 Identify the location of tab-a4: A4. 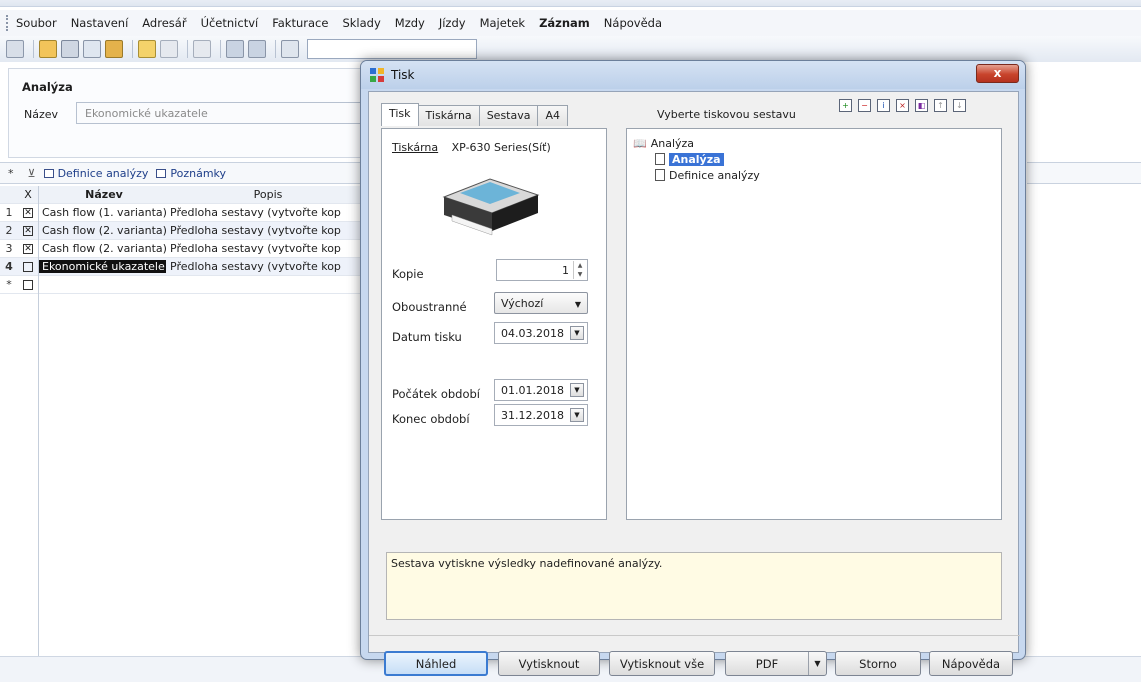
(553, 115).